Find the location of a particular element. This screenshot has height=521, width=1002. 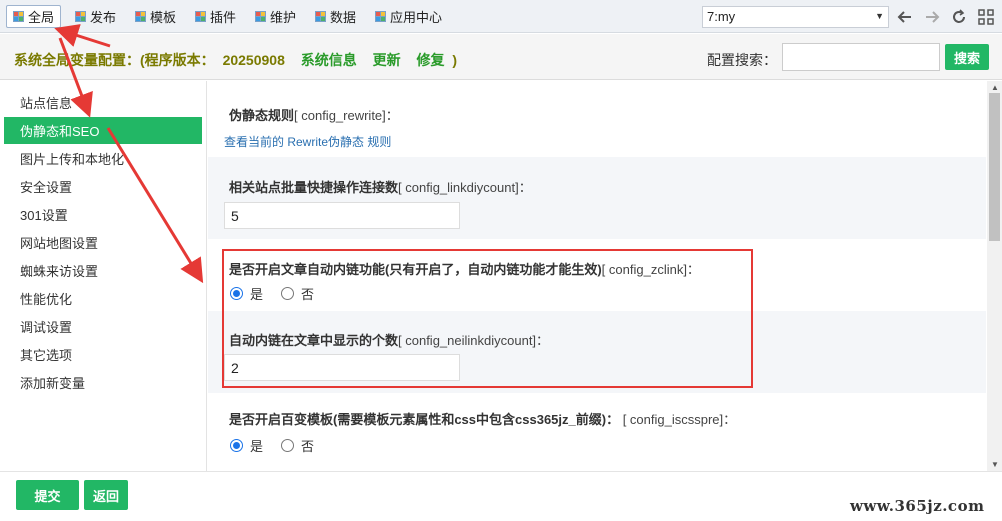

nav-item-template: 模板 is located at coordinates (155, 16).